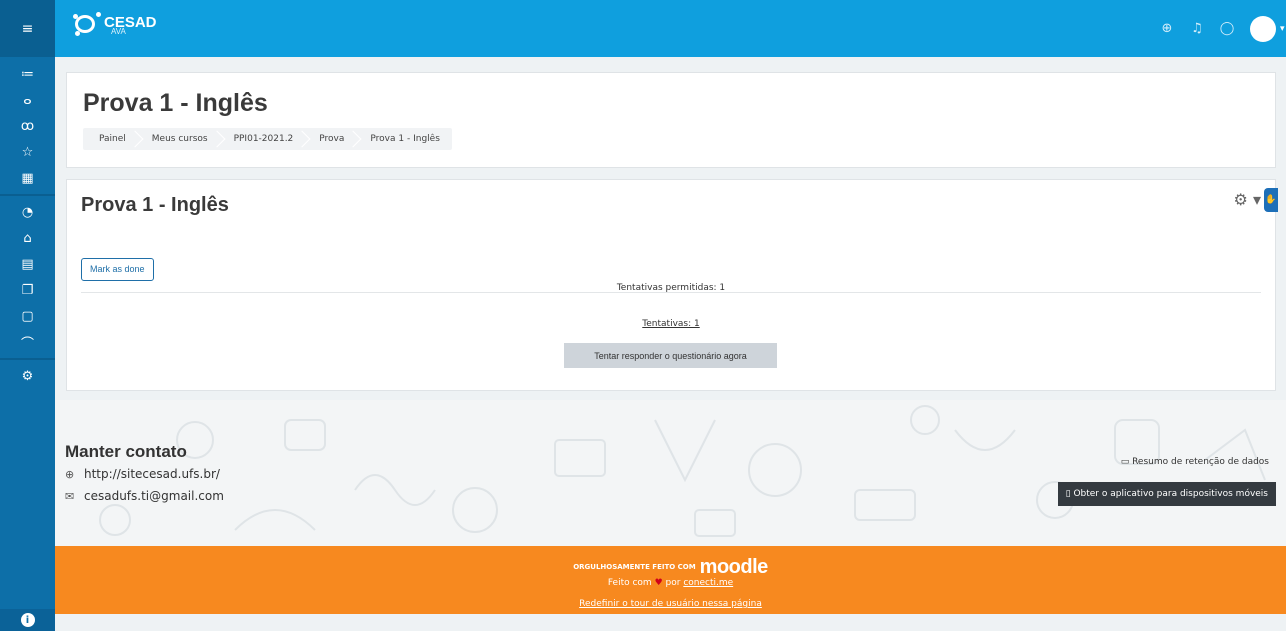 The width and height of the screenshot is (1286, 631). I want to click on notifications-icon: ♫, so click(1197, 28).